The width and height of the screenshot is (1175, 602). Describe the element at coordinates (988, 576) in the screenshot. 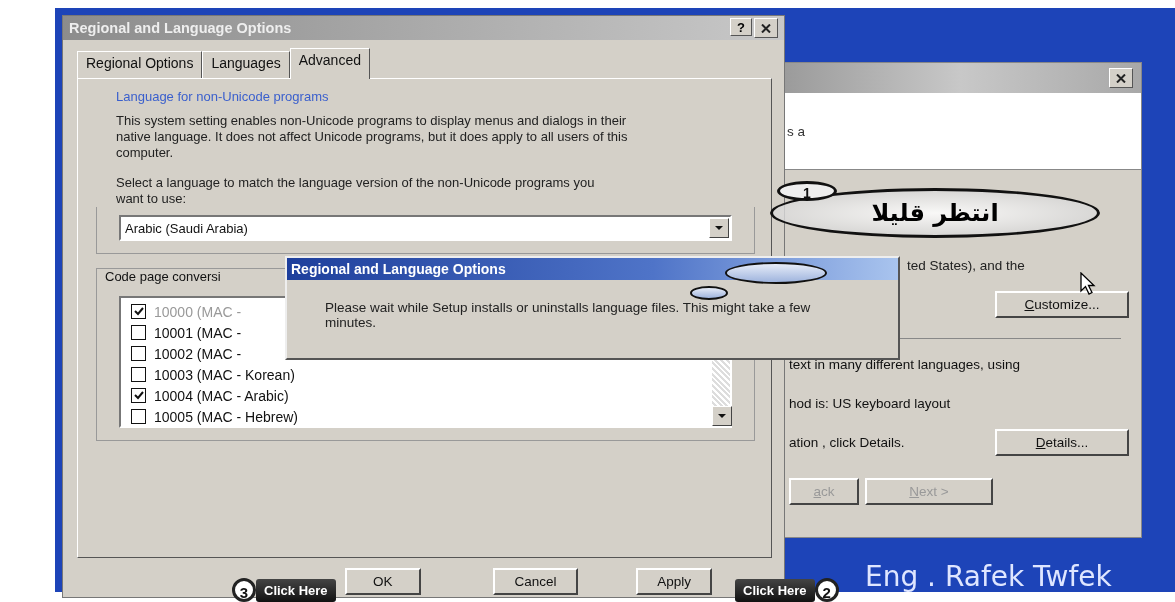

I see `author-credit: Eng . Rafek Twfek` at that location.